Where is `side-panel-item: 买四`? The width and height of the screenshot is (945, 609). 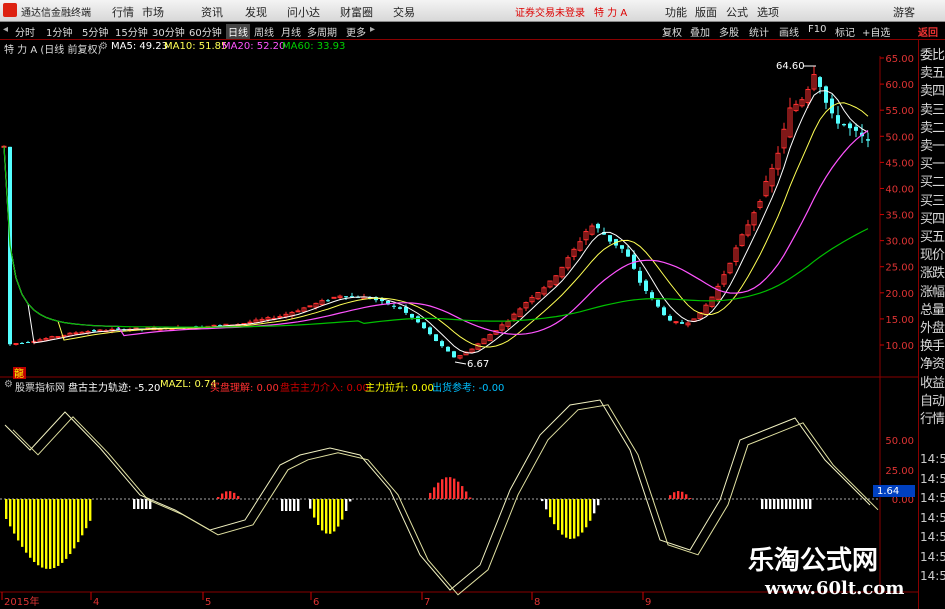 side-panel-item: 买四 is located at coordinates (932, 217).